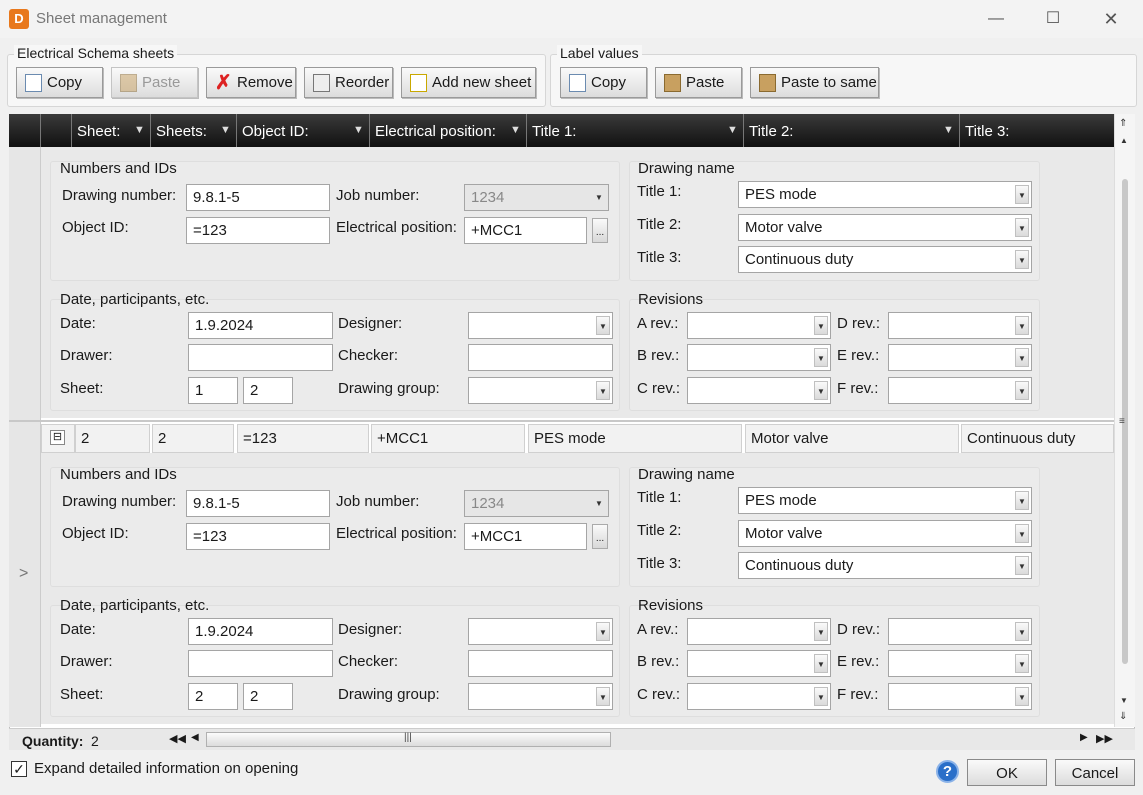 Image resolution: width=1143 pixels, height=795 pixels. What do you see at coordinates (635, 438) in the screenshot?
I see `table-cell-title1: PES mode` at bounding box center [635, 438].